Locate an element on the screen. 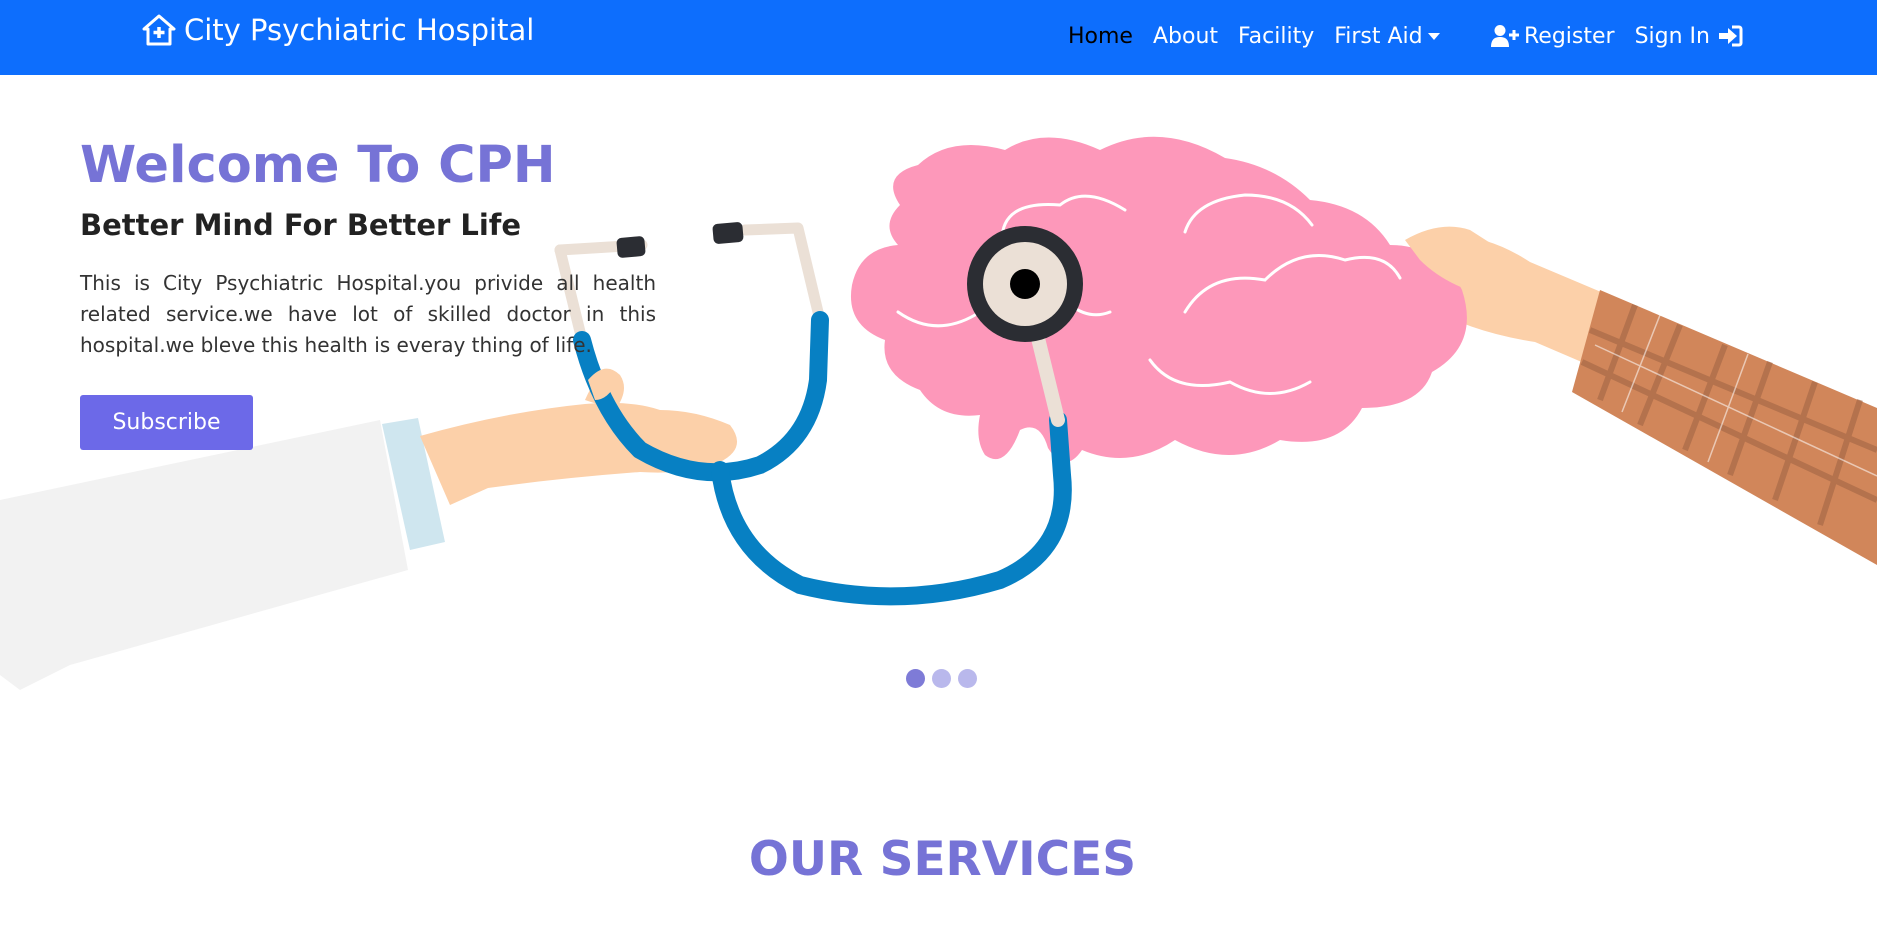 This screenshot has width=1877, height=929. brand-link: City Psychiatric Hospital is located at coordinates (338, 30).